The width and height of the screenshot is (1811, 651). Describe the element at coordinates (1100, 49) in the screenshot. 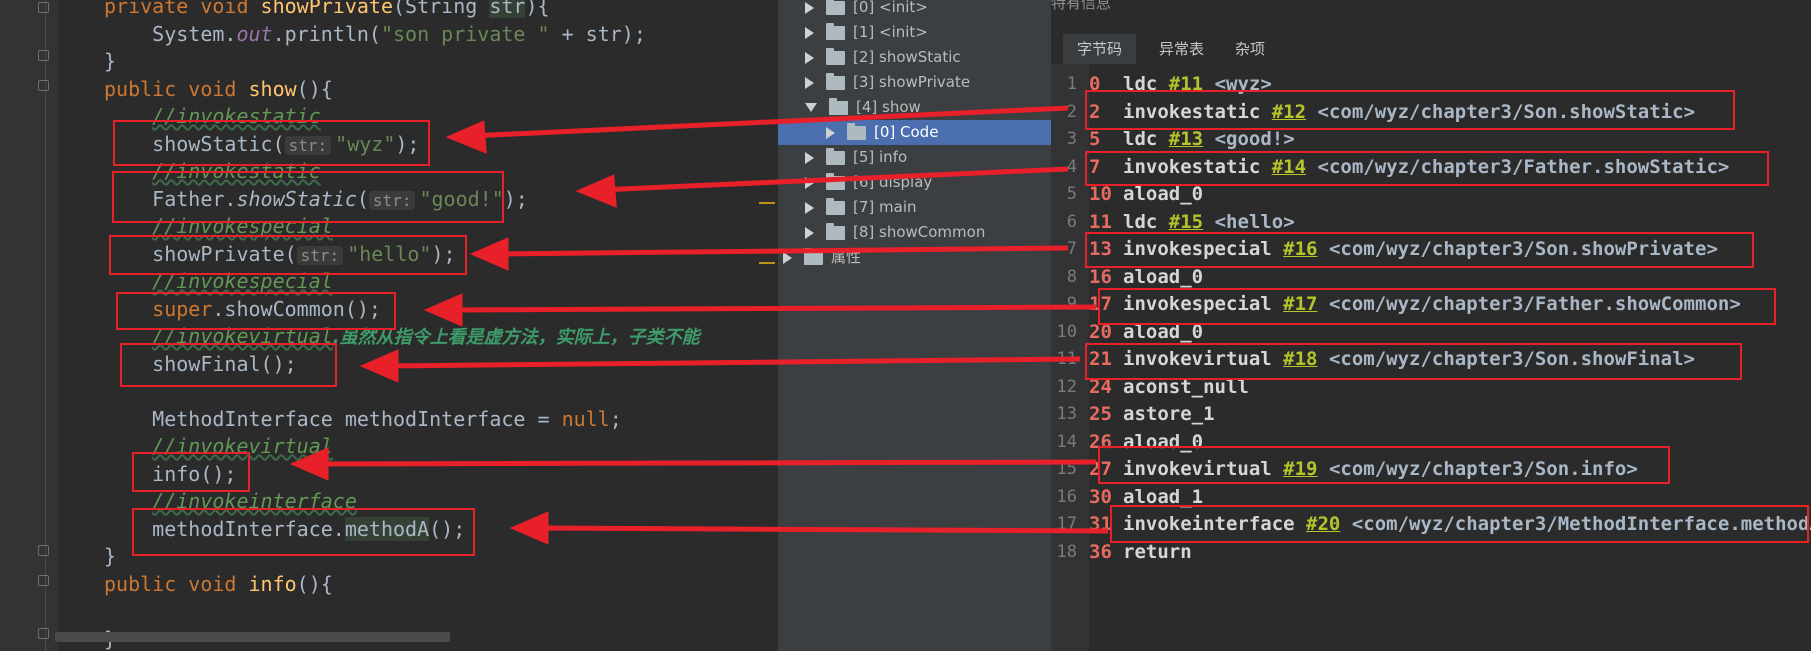

I see `bytecode-tab: 字节码` at that location.